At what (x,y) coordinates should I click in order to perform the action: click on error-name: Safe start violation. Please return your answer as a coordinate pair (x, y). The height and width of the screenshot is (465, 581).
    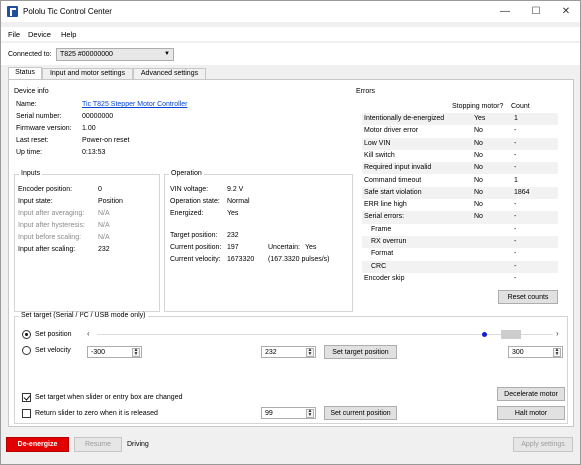
    Looking at the image, I should click on (393, 192).